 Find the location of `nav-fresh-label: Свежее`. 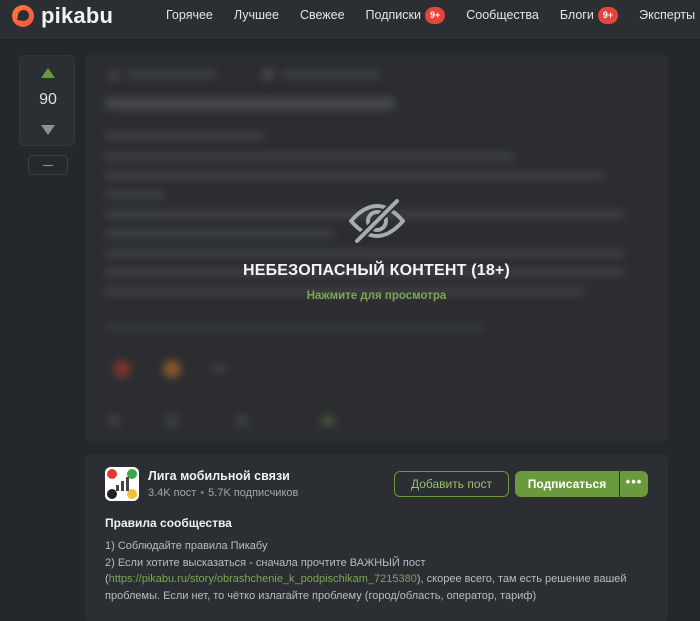

nav-fresh-label: Свежее is located at coordinates (322, 15).